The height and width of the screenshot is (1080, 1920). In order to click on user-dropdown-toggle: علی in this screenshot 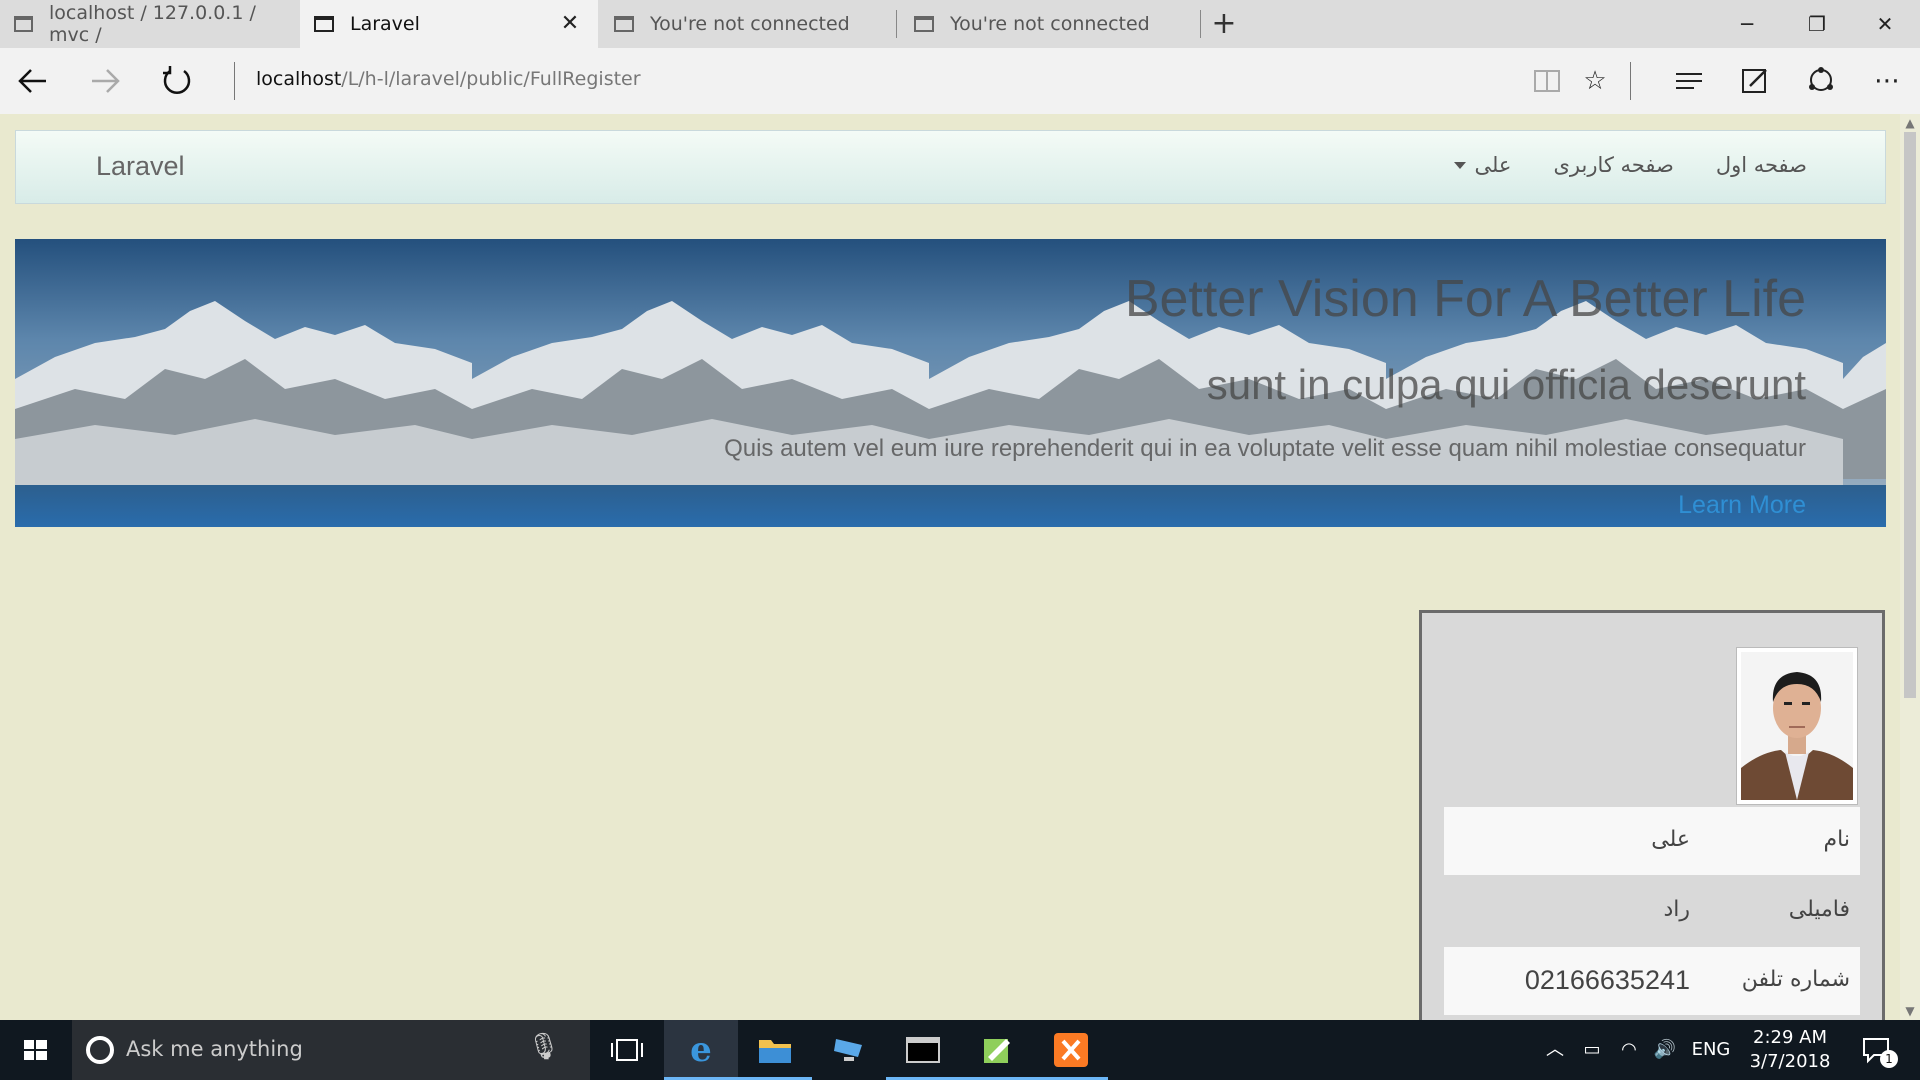, I will do `click(1482, 165)`.